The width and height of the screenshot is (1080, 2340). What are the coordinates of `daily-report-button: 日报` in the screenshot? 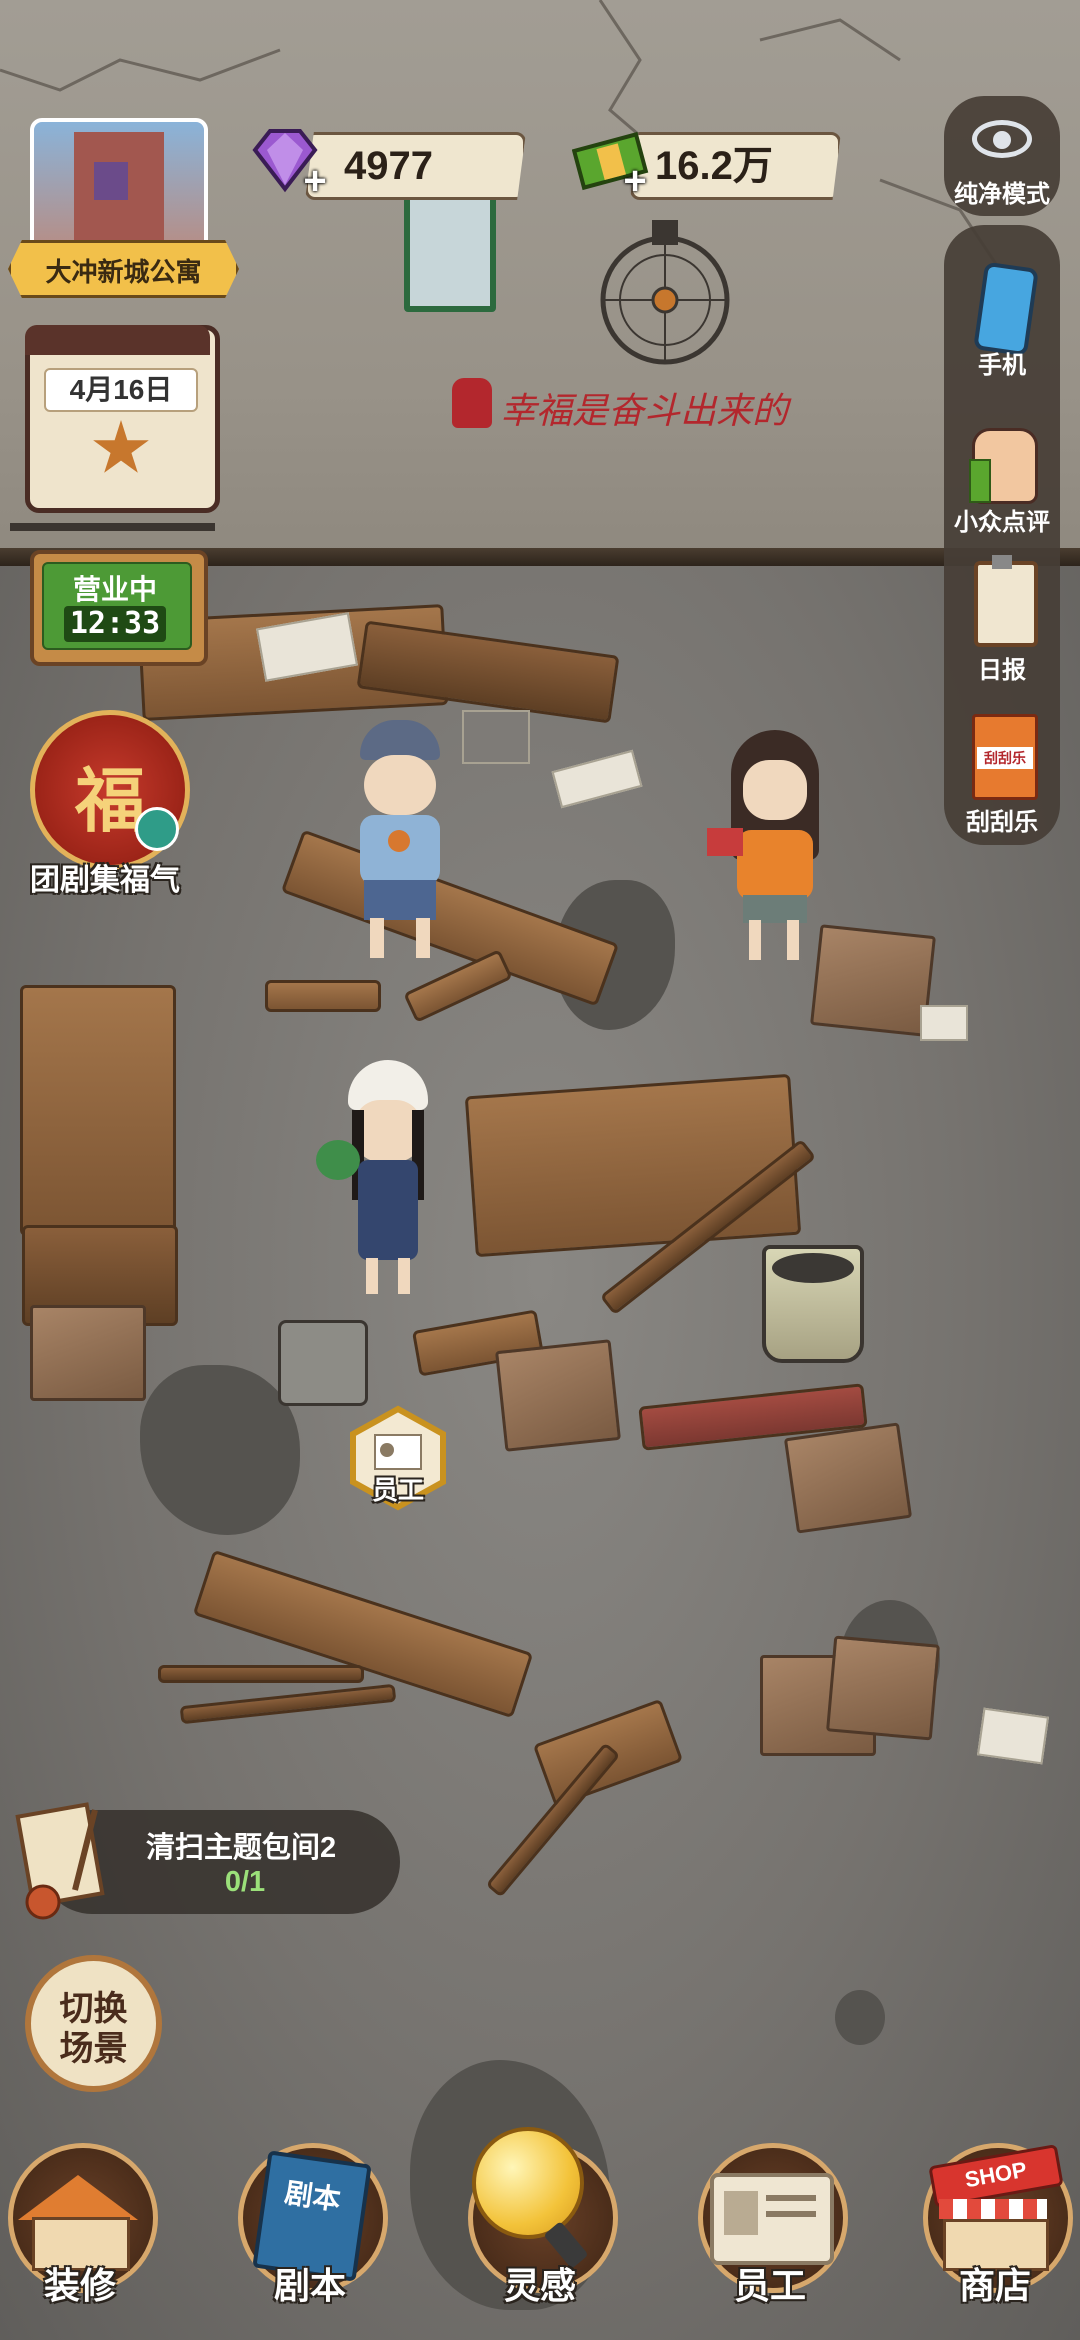 It's located at (1002, 619).